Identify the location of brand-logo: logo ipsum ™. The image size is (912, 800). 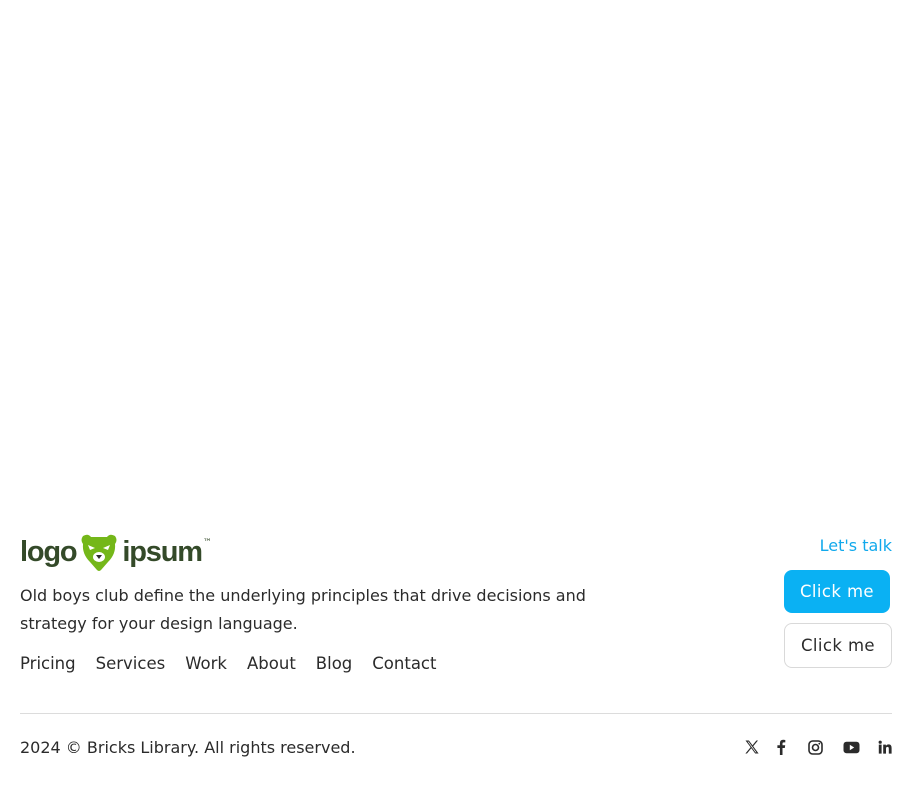
(116, 552).